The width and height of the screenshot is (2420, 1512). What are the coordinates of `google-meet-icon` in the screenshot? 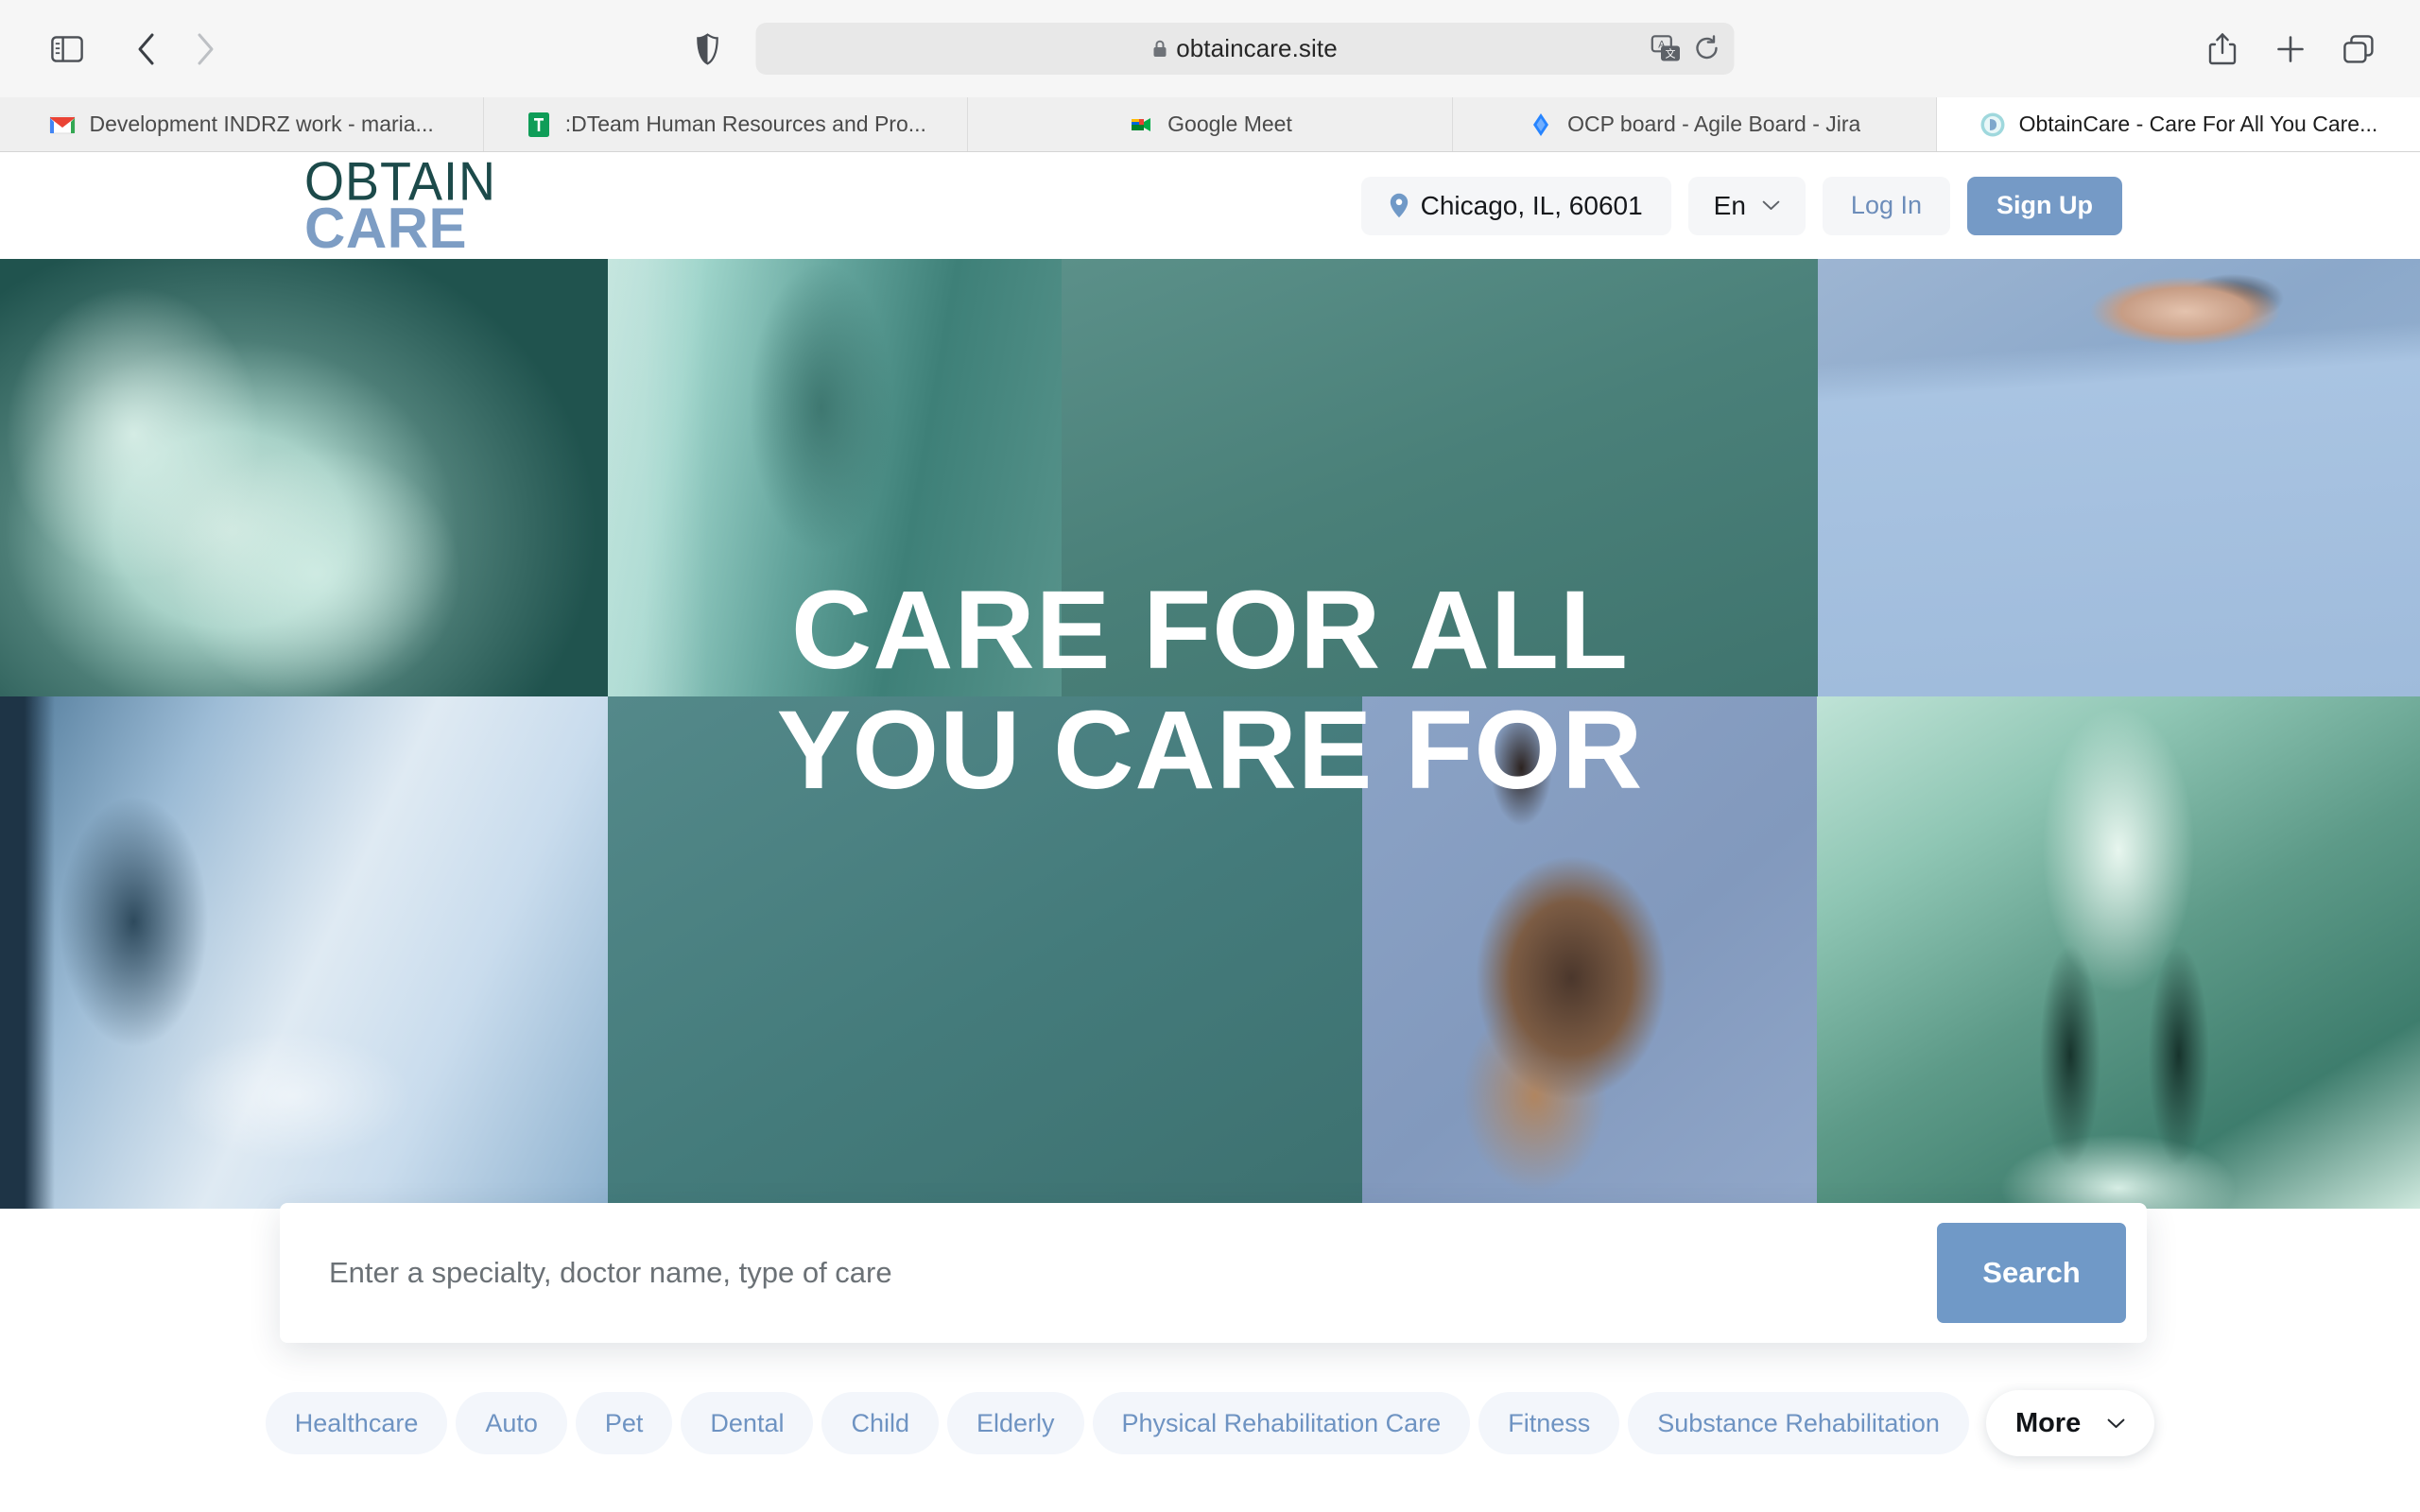 It's located at (1141, 124).